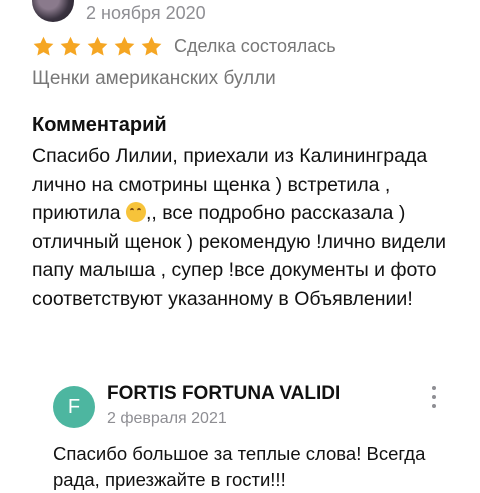 This screenshot has width=480, height=493. I want to click on deal-status: Сделка состоялась, so click(255, 45).